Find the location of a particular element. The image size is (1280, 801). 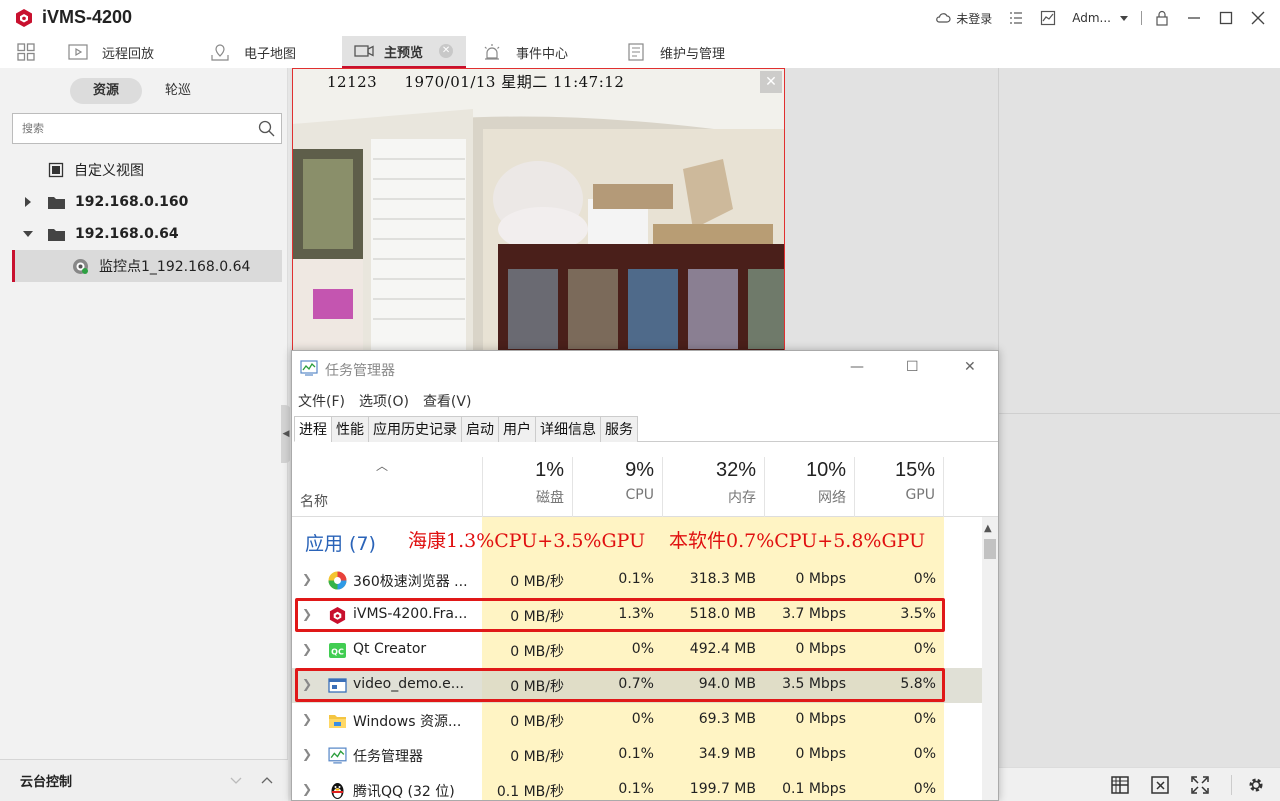

login-status-label: 未登录 is located at coordinates (974, 18).